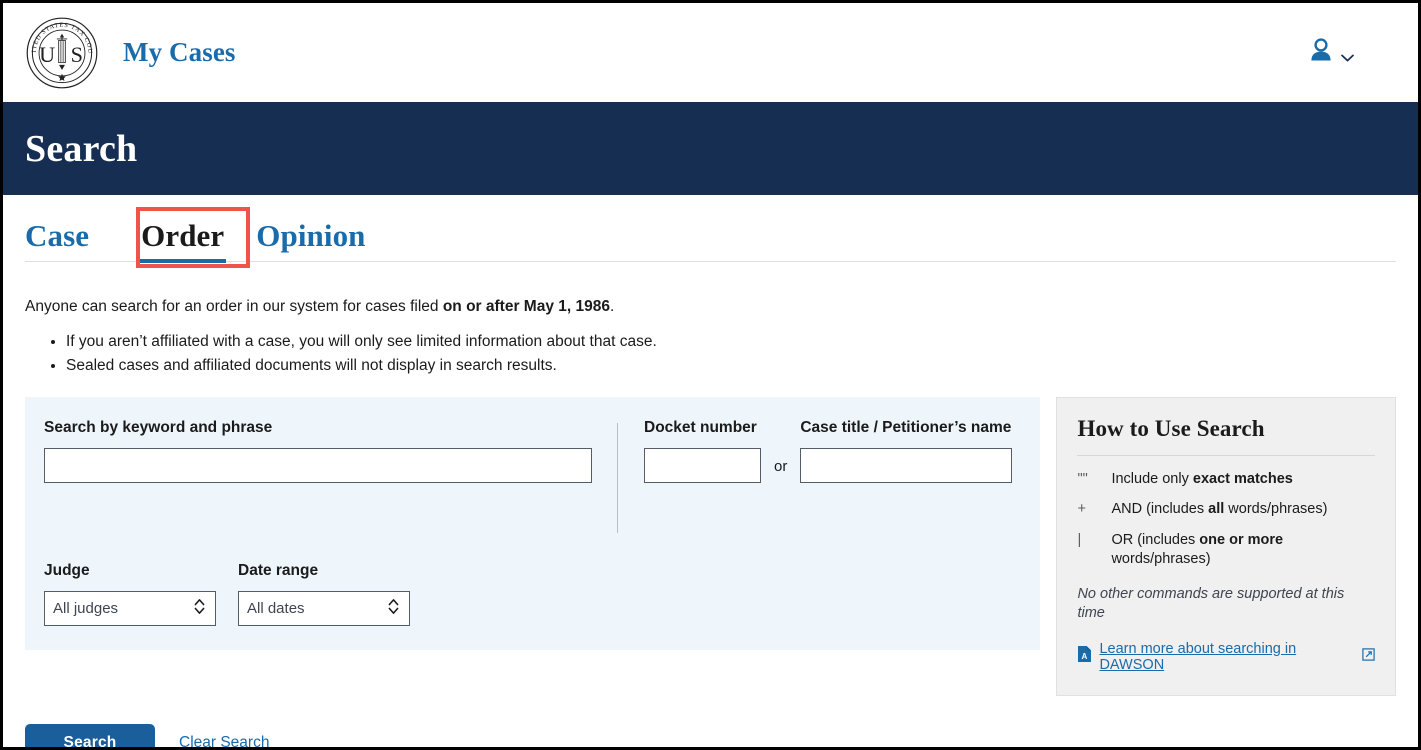 The height and width of the screenshot is (750, 1421). I want to click on case-title-field-group: Case title / Petitioner’s name, so click(906, 451).